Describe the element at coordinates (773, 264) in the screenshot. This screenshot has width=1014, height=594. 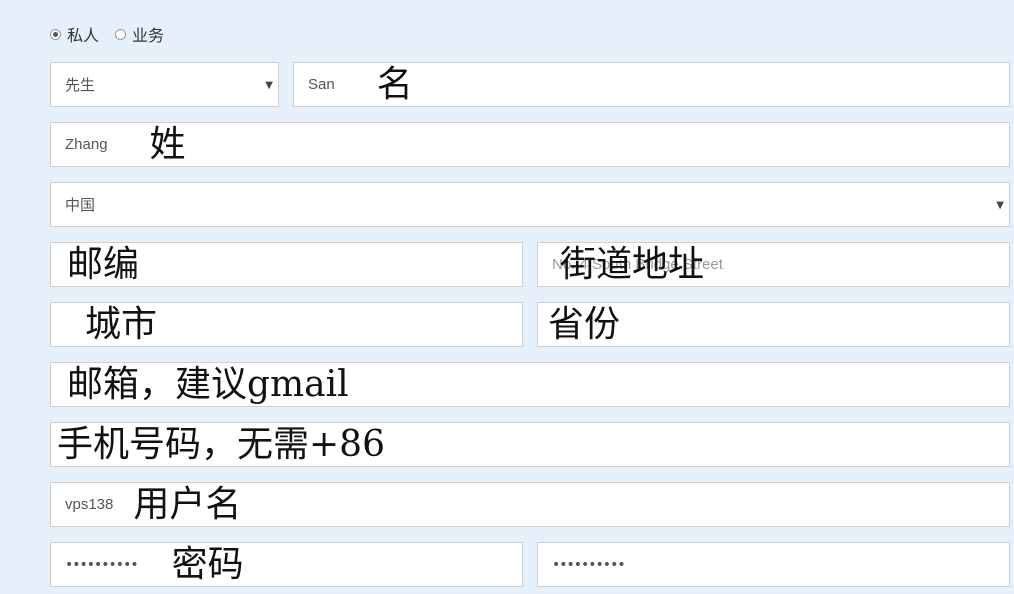
I see `street-input: No. 4 South Bridge Street 街道地址` at that location.